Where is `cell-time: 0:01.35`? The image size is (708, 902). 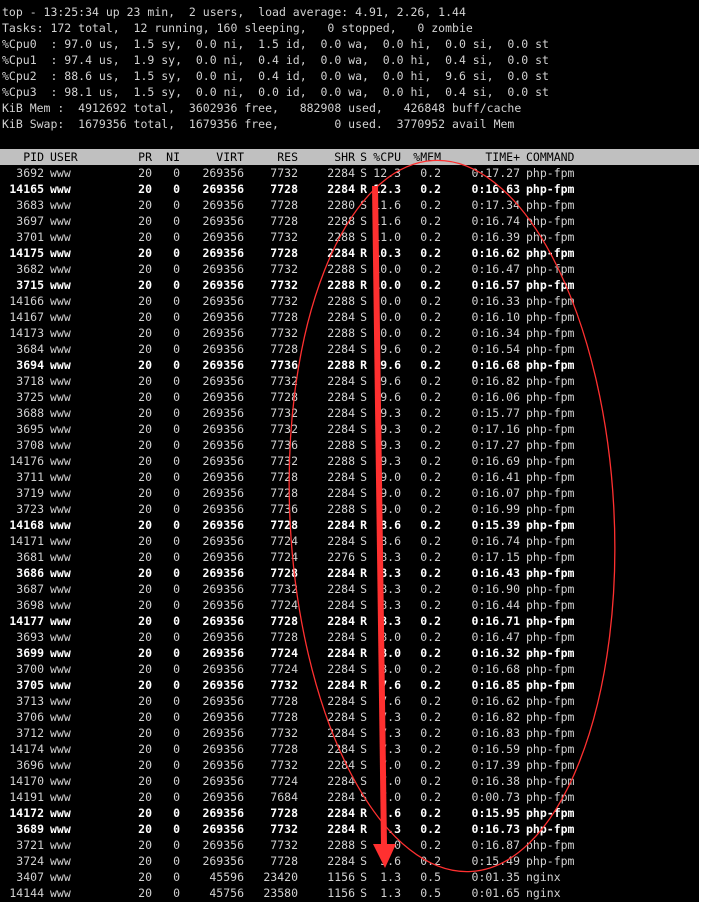 cell-time: 0:01.35 is located at coordinates (495, 877).